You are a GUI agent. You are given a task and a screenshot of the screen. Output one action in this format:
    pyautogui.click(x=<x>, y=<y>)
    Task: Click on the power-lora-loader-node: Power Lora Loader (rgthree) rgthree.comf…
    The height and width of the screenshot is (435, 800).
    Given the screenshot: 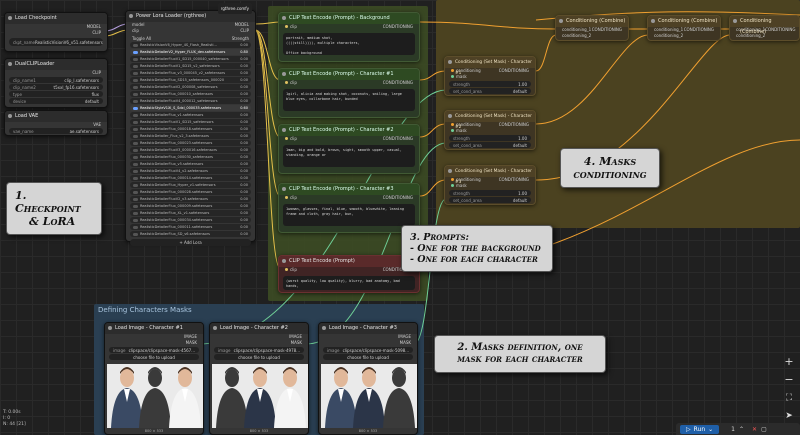 What is the action you would take?
    pyautogui.click(x=190, y=124)
    